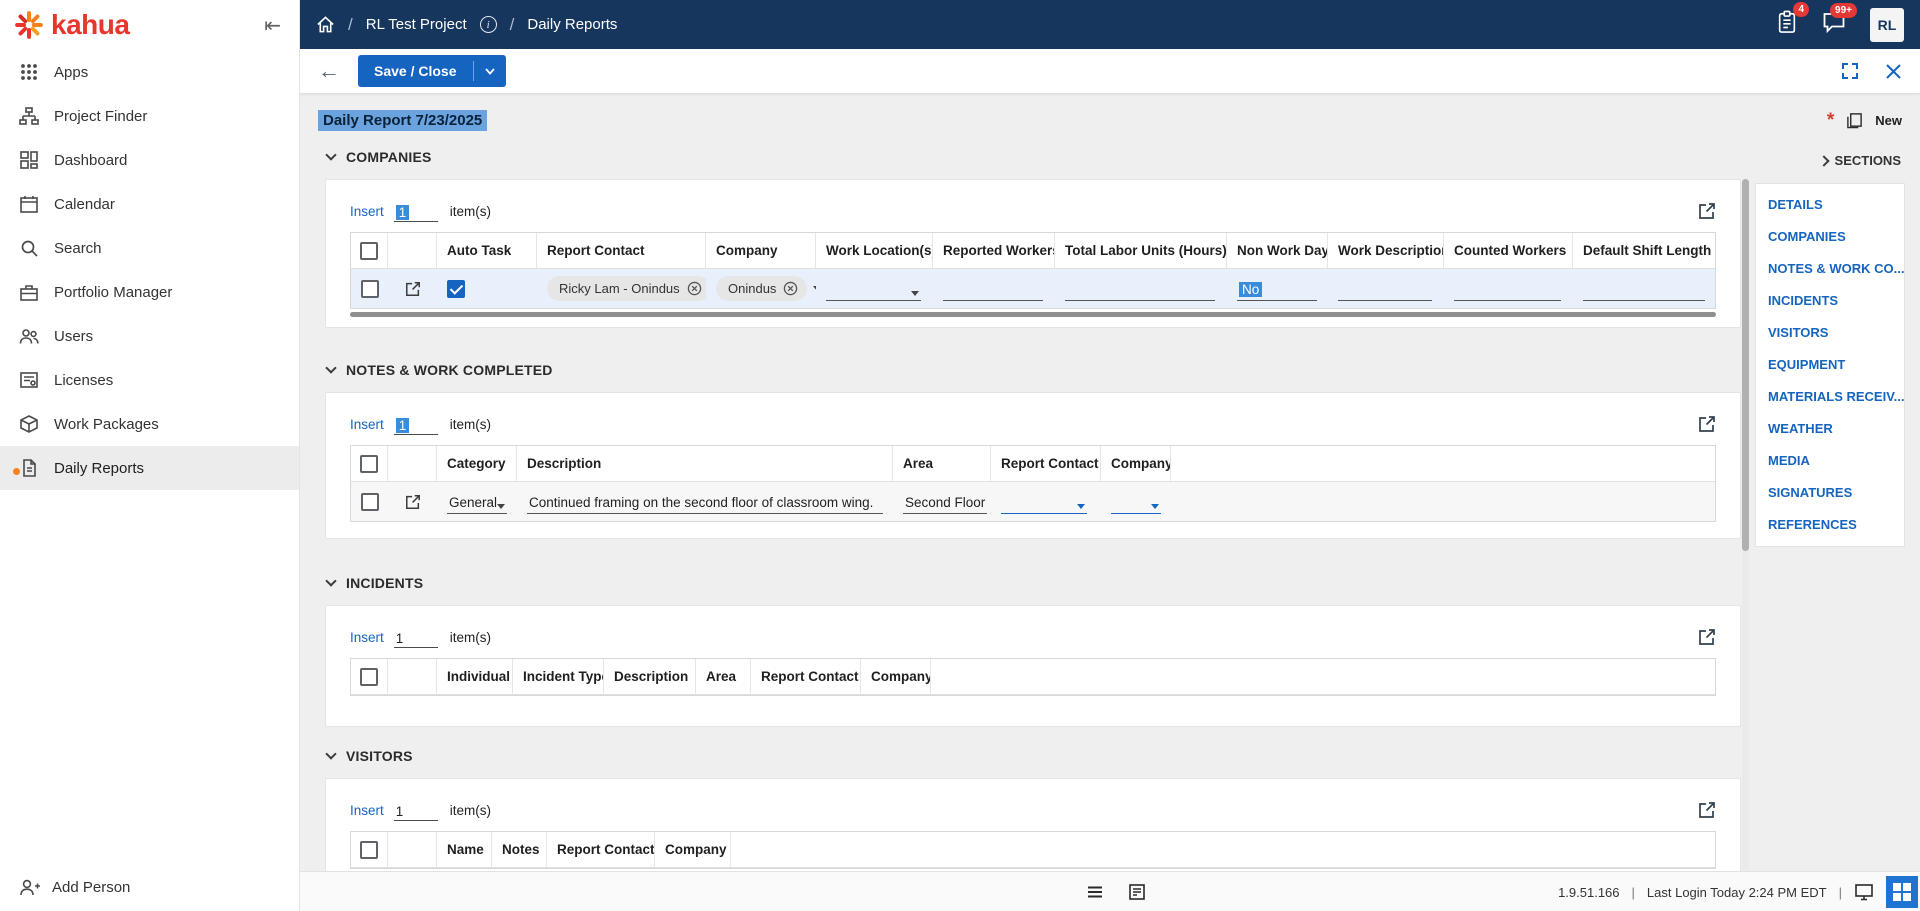  I want to click on incidents-section-header: INCIDENTS, so click(374, 583).